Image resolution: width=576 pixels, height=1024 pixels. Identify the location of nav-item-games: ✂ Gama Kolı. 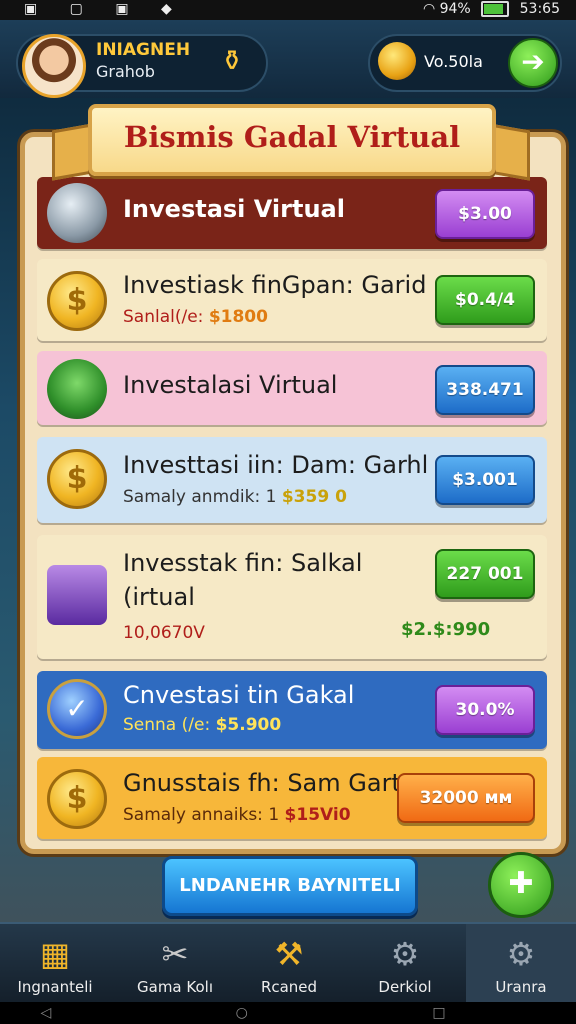
(175, 964).